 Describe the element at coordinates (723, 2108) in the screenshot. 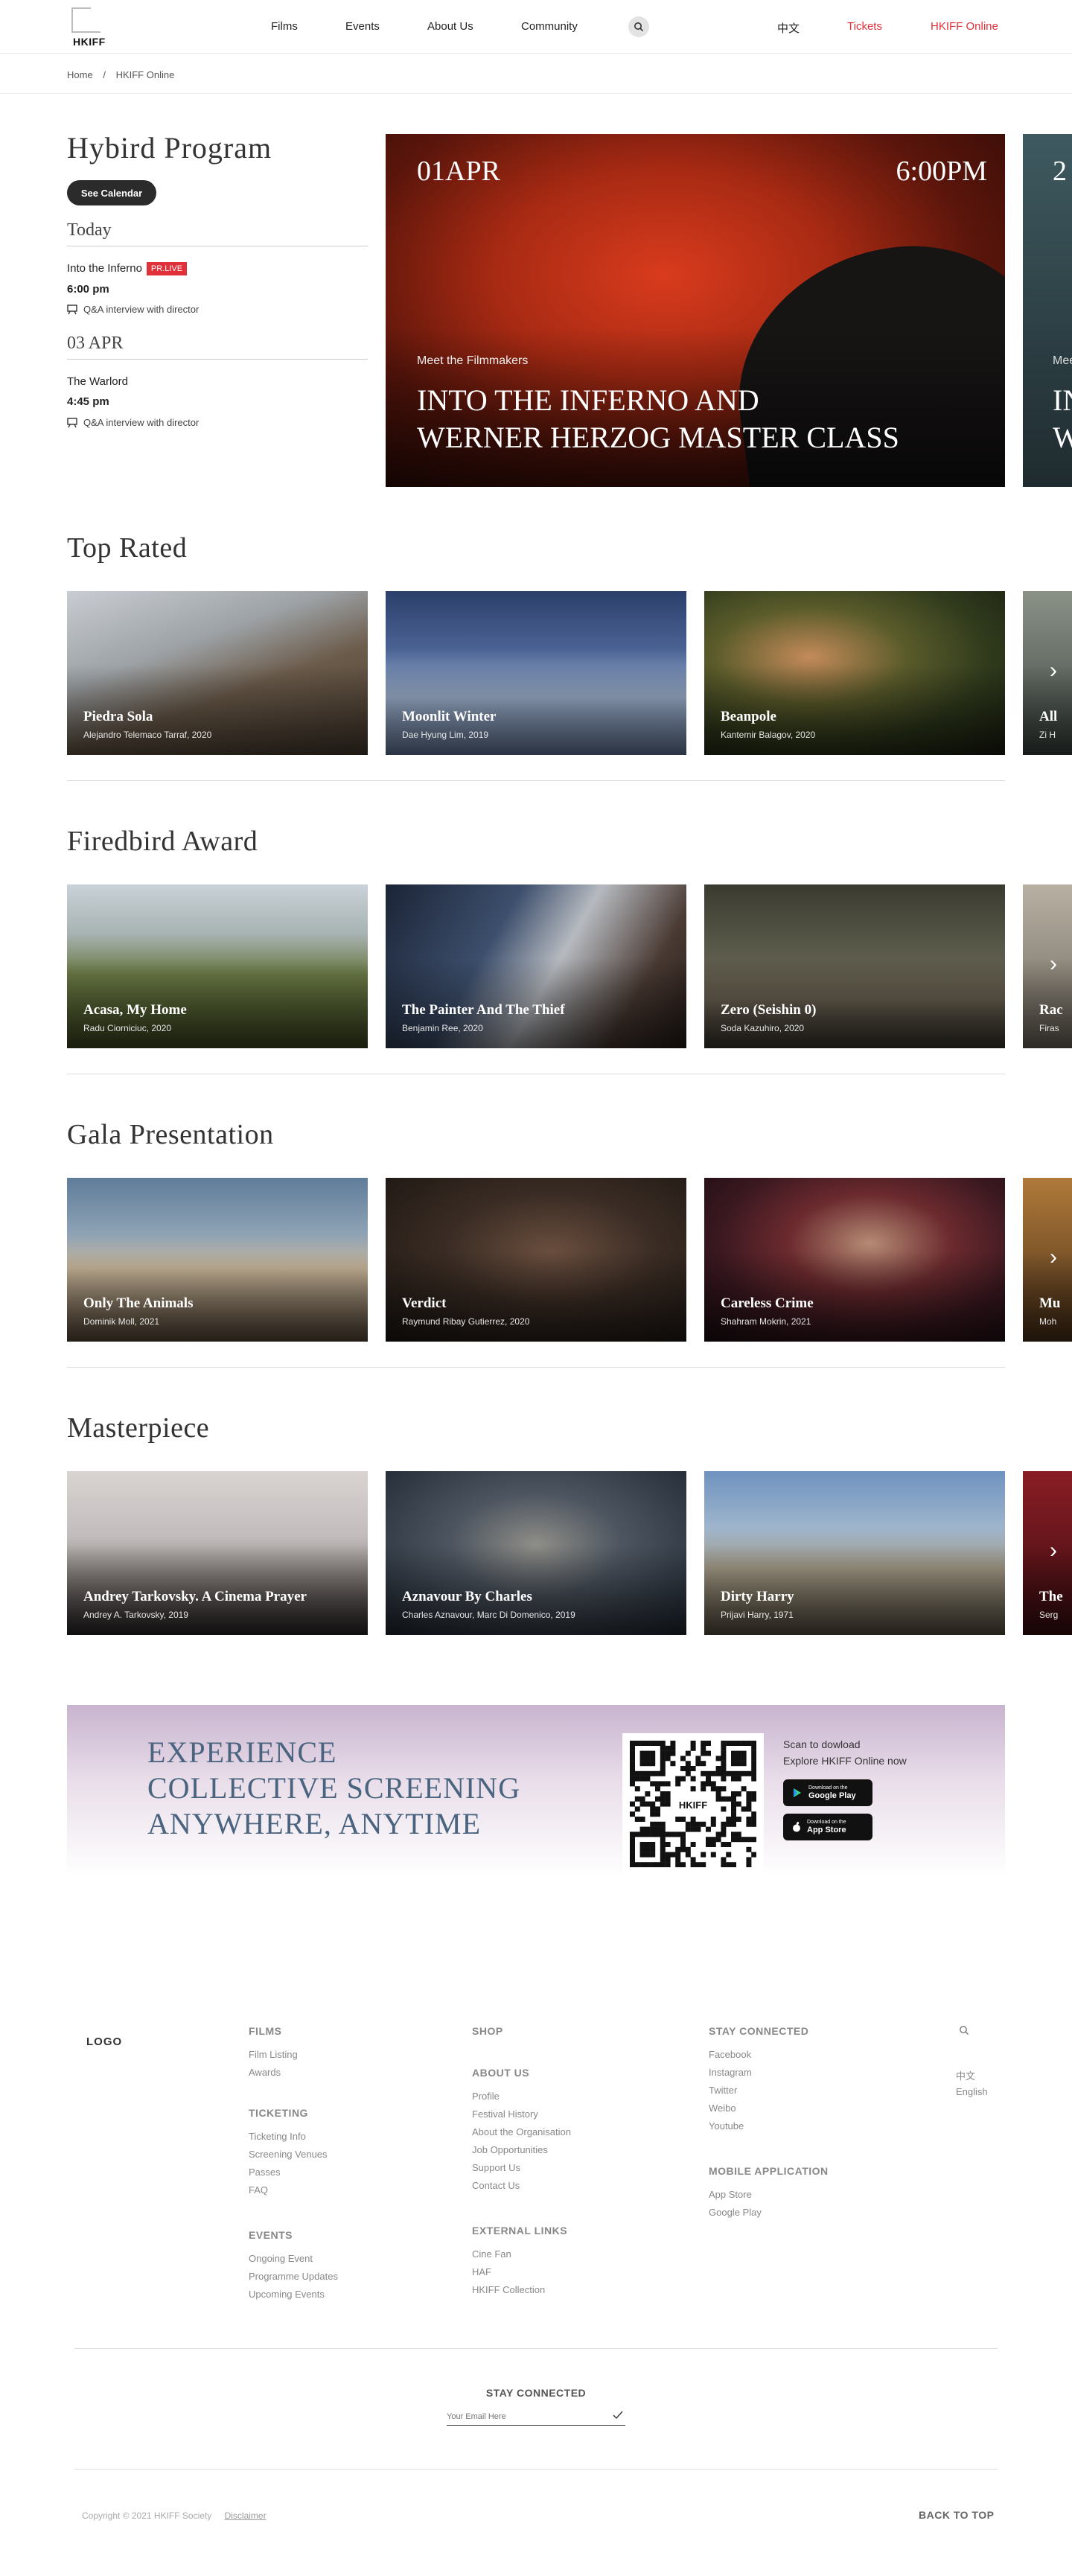

I see `footer-link: Weibo` at that location.